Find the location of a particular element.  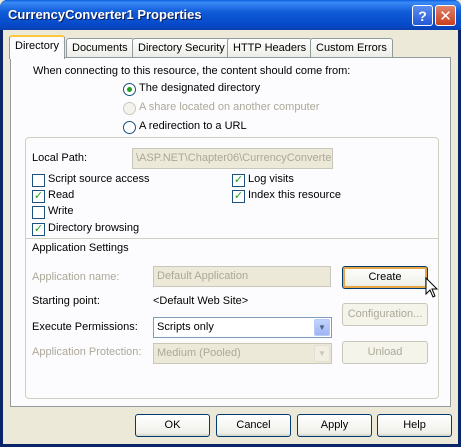

tab-directory: Directory is located at coordinates (37, 47).